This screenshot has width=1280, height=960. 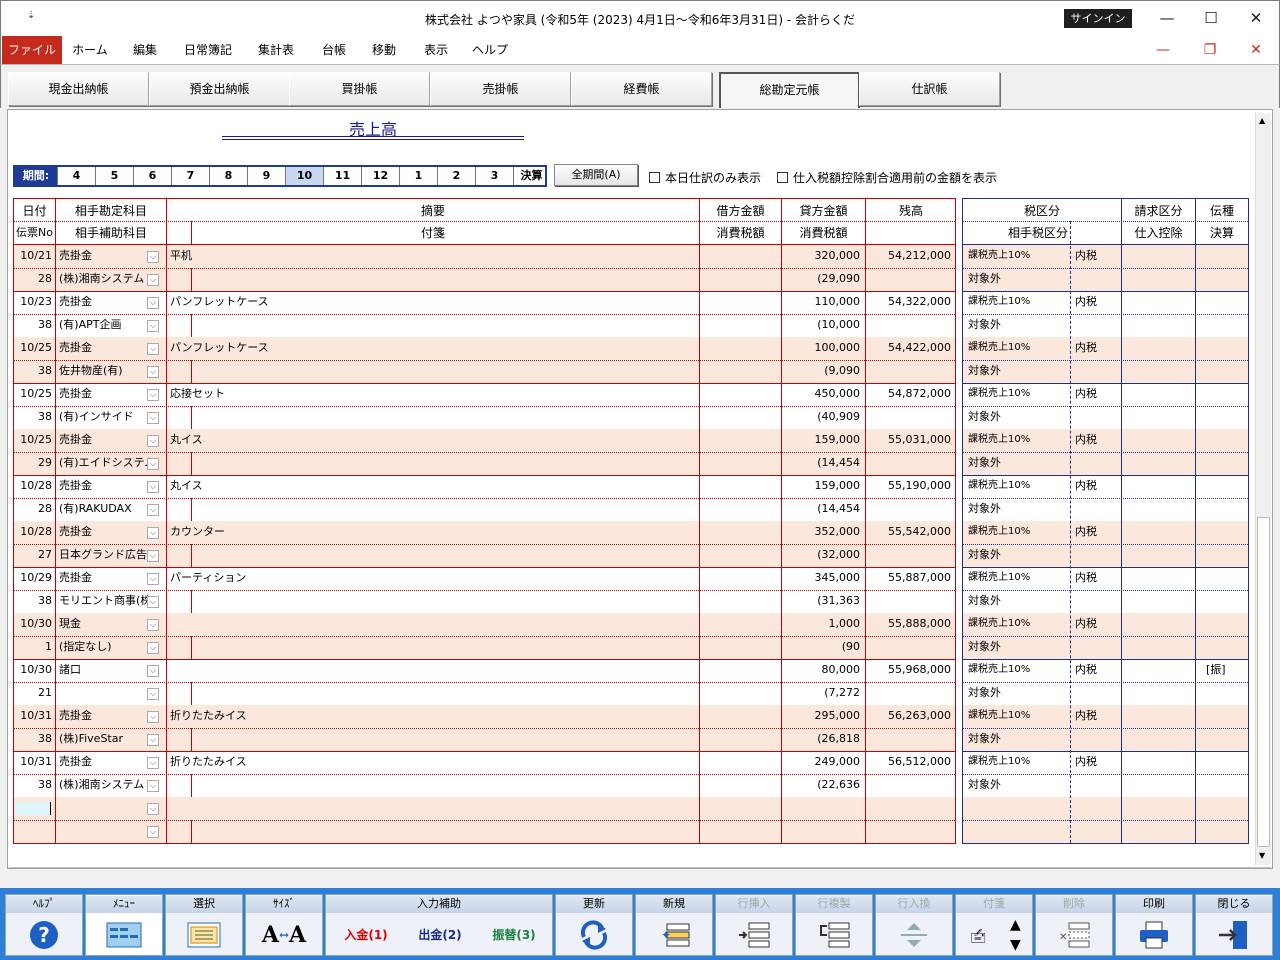 What do you see at coordinates (789, 90) in the screenshot?
I see `tab-general-ledger: 総勘定元帳` at bounding box center [789, 90].